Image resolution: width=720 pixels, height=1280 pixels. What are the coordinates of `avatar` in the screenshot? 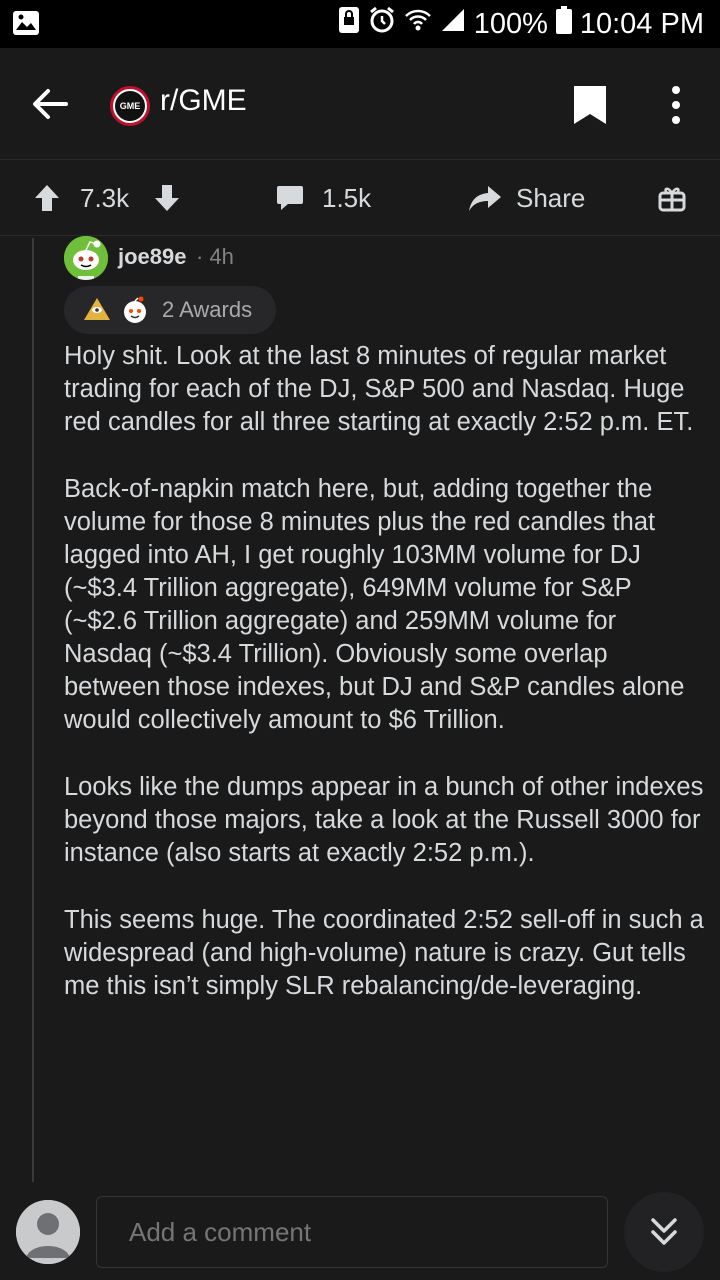 It's located at (86, 258).